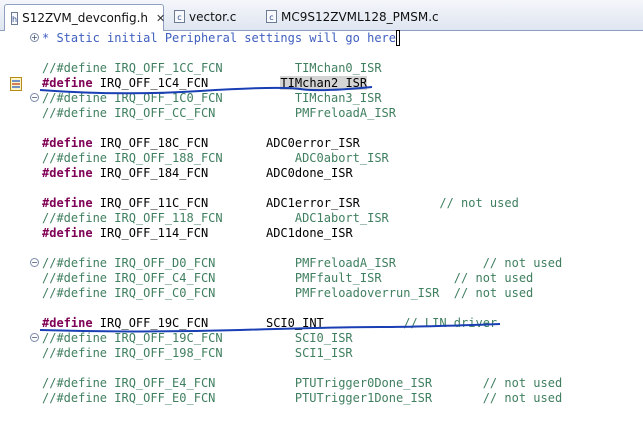 The image size is (643, 424). Describe the element at coordinates (15, 18) in the screenshot. I see `header-file-icon: h` at that location.